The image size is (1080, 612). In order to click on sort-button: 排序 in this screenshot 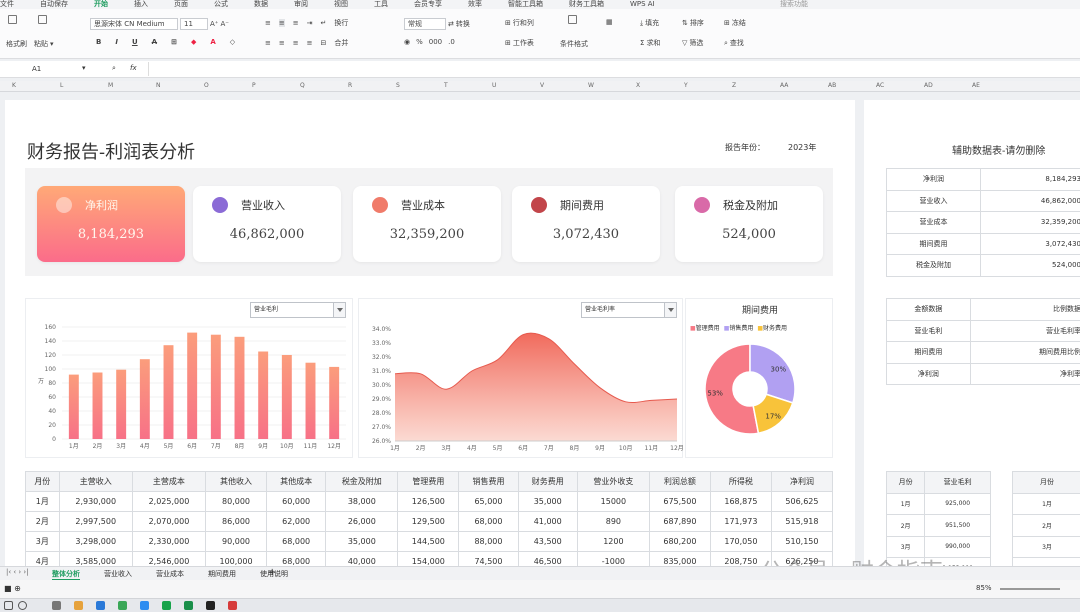, I will do `click(697, 23)`.